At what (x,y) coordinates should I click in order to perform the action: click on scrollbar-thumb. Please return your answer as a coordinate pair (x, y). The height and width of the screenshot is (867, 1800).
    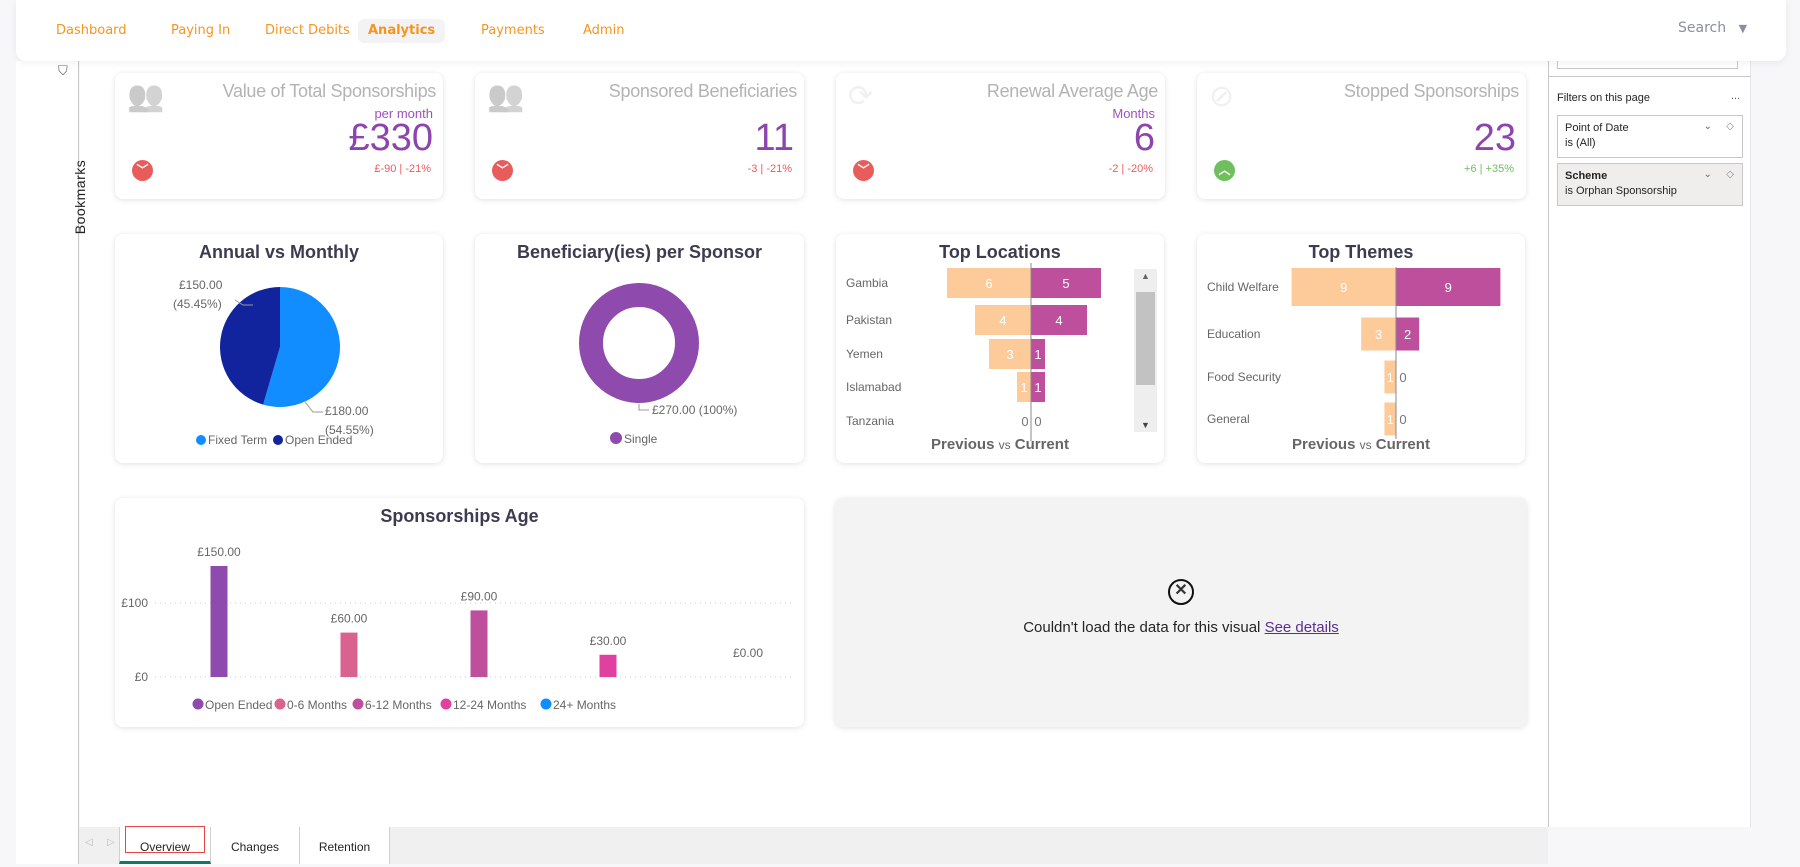
    Looking at the image, I should click on (1145, 338).